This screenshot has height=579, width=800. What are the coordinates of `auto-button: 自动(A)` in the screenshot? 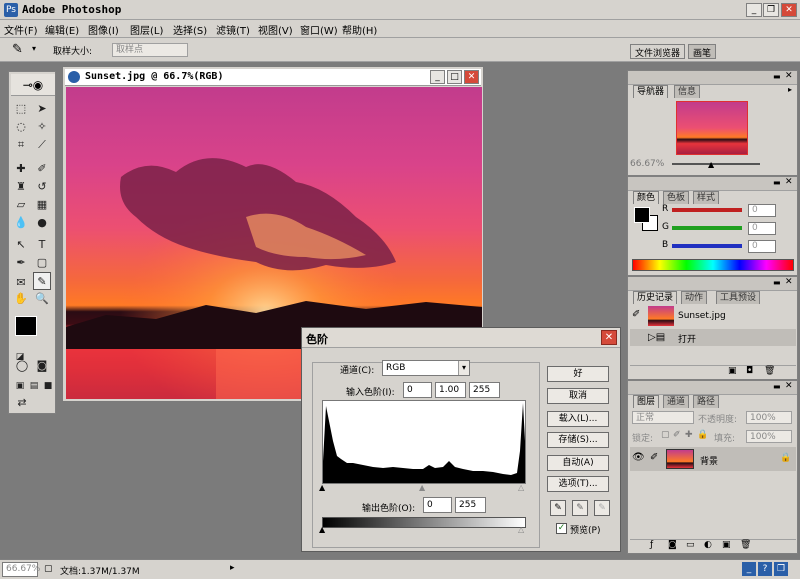 It's located at (578, 463).